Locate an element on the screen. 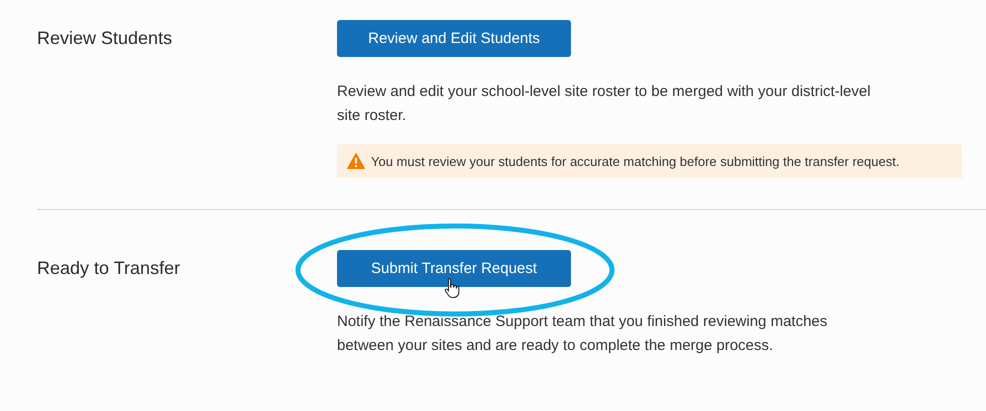  action-button: Review and Edit Students is located at coordinates (454, 38).